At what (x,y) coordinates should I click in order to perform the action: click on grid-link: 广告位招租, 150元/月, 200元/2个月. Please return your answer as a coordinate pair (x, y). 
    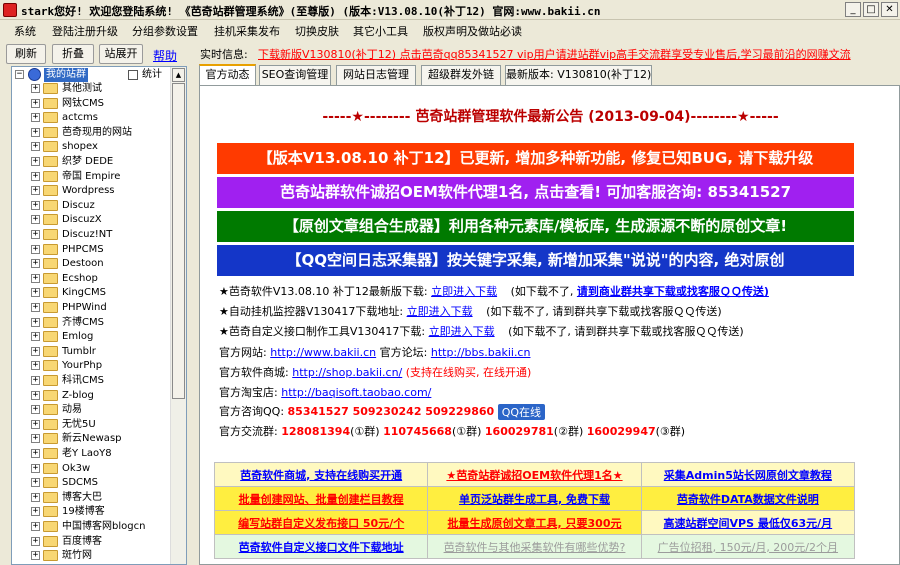
    Looking at the image, I should click on (748, 547).